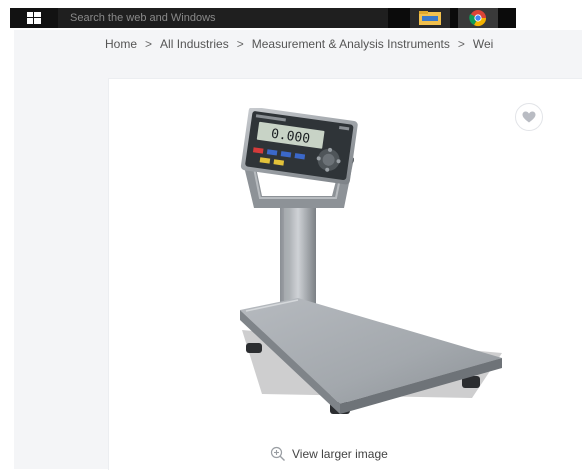  Describe the element at coordinates (278, 454) in the screenshot. I see `zoom-in-icon` at that location.